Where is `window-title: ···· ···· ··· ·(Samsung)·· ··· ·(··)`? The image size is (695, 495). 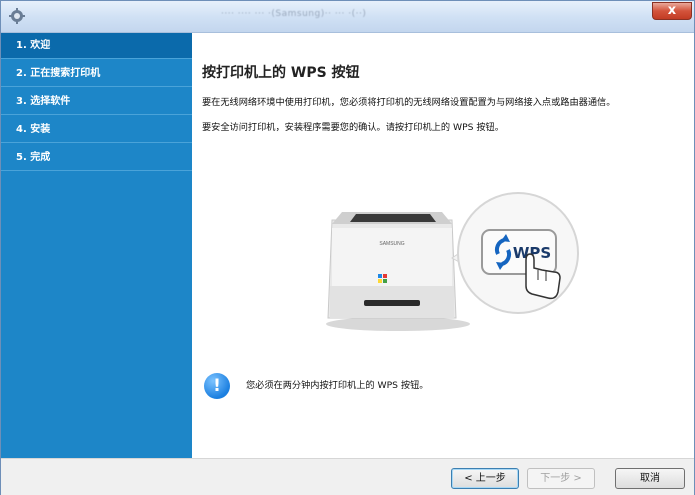
window-title: ···· ···· ··· ·(Samsung)·· ··· ·(··) is located at coordinates (294, 14).